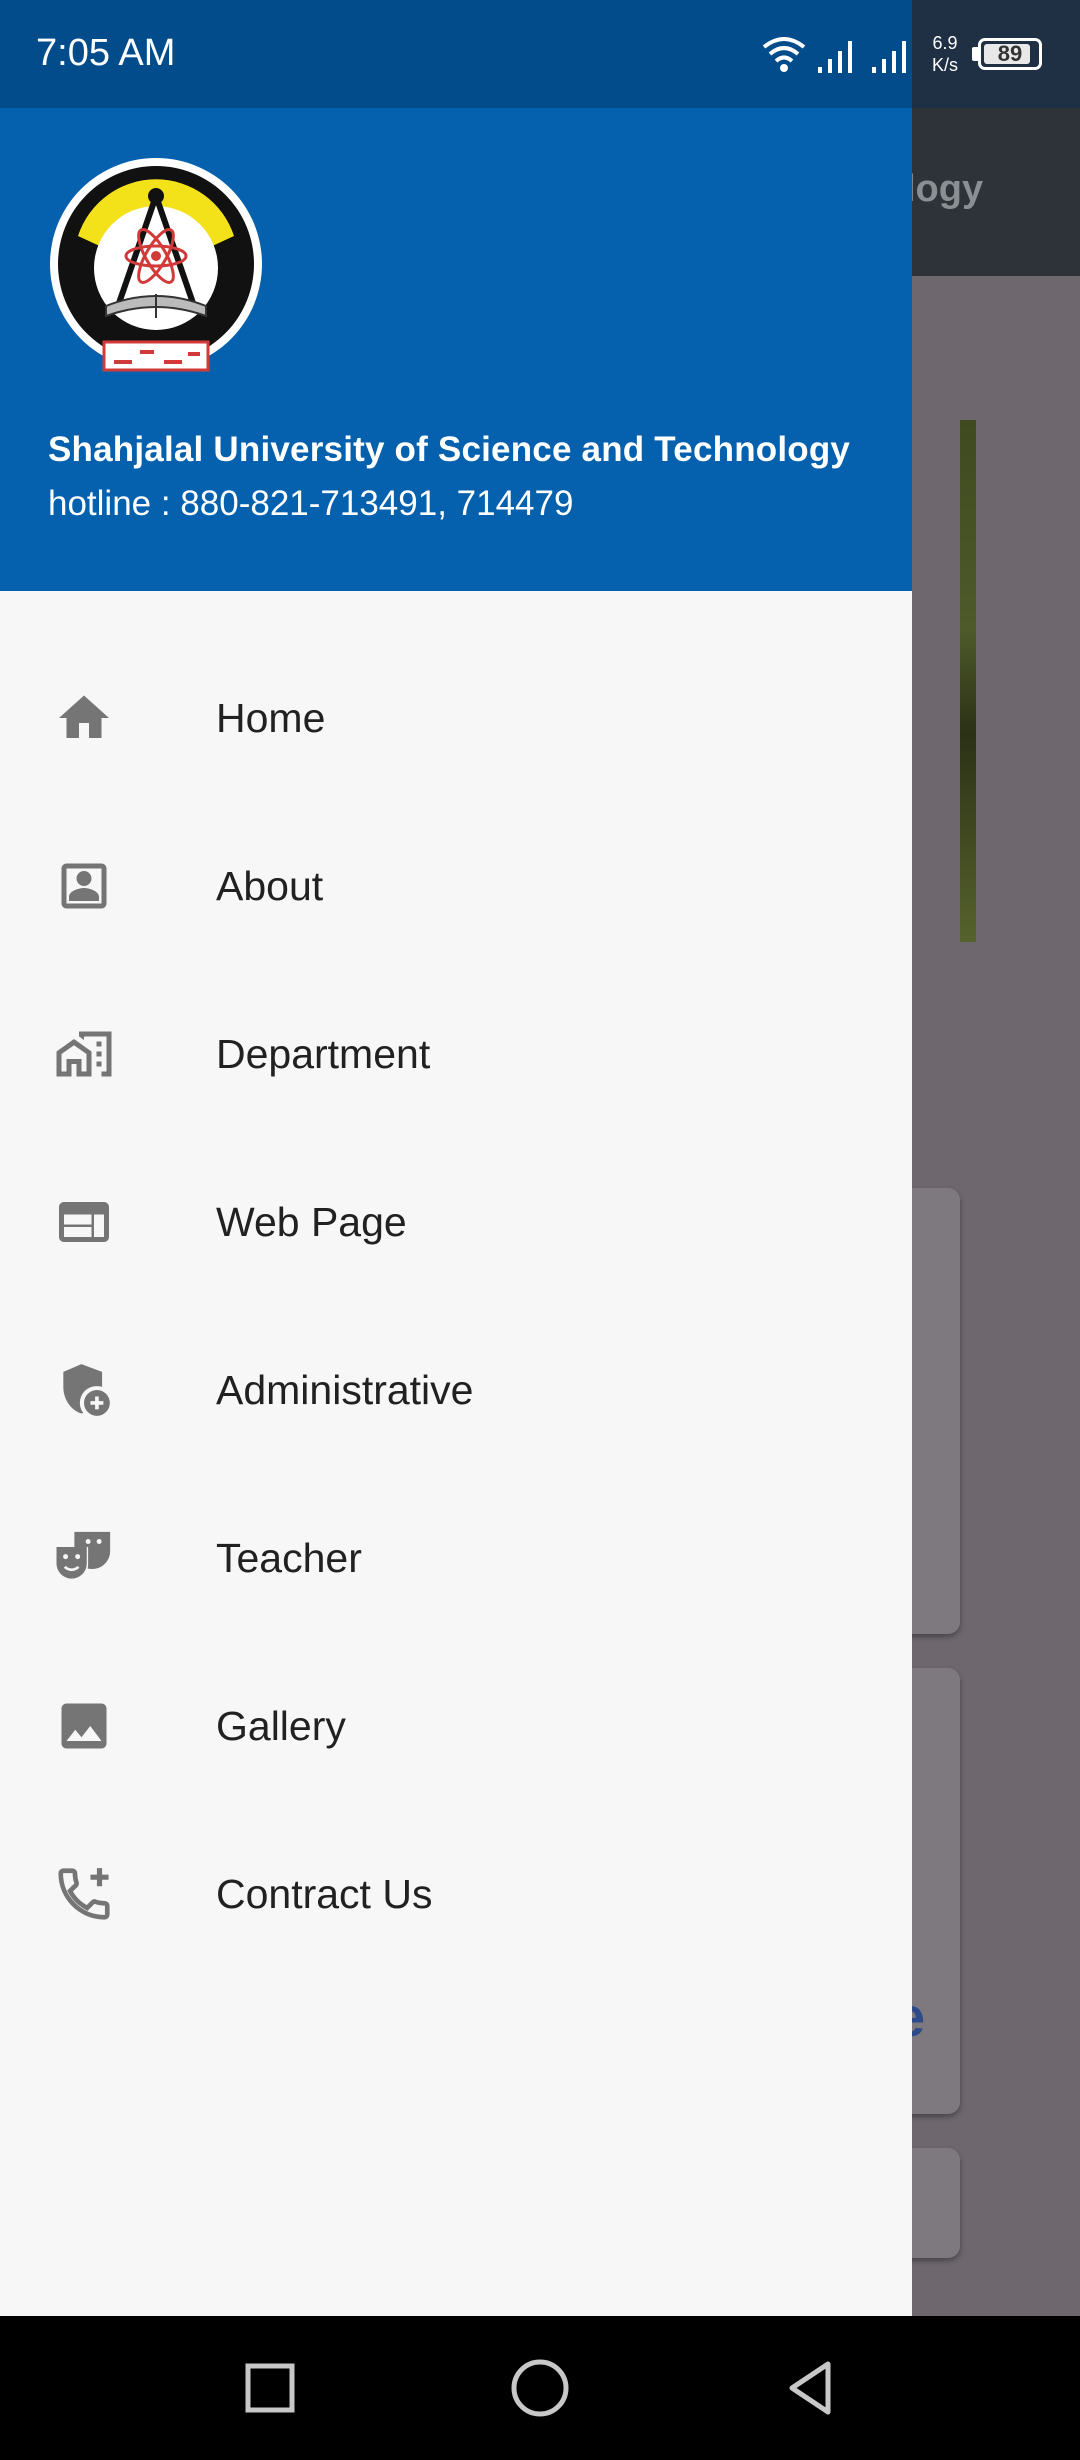 This screenshot has width=1080, height=2460. Describe the element at coordinates (281, 1725) in the screenshot. I see `menu-item-label: Gallery` at that location.